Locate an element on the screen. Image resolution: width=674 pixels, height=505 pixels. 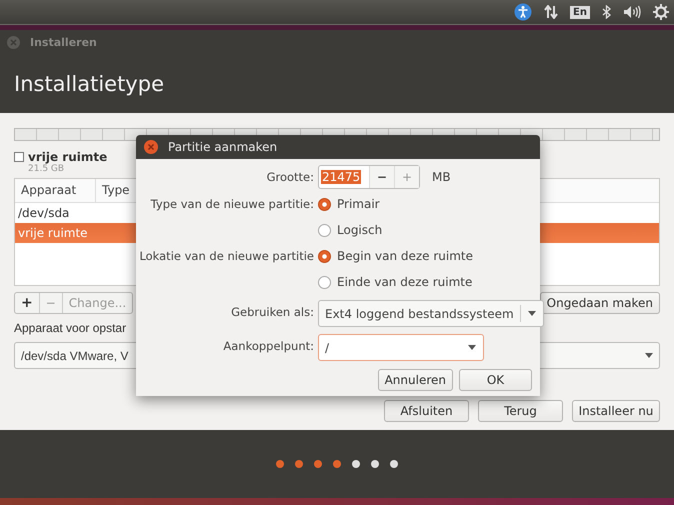
radio-option: Logisch is located at coordinates (350, 230).